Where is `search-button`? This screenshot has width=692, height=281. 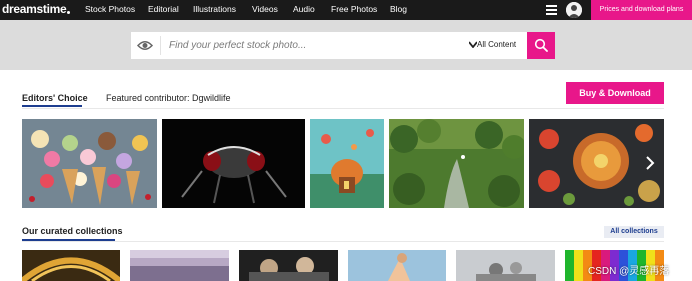 search-button is located at coordinates (541, 45).